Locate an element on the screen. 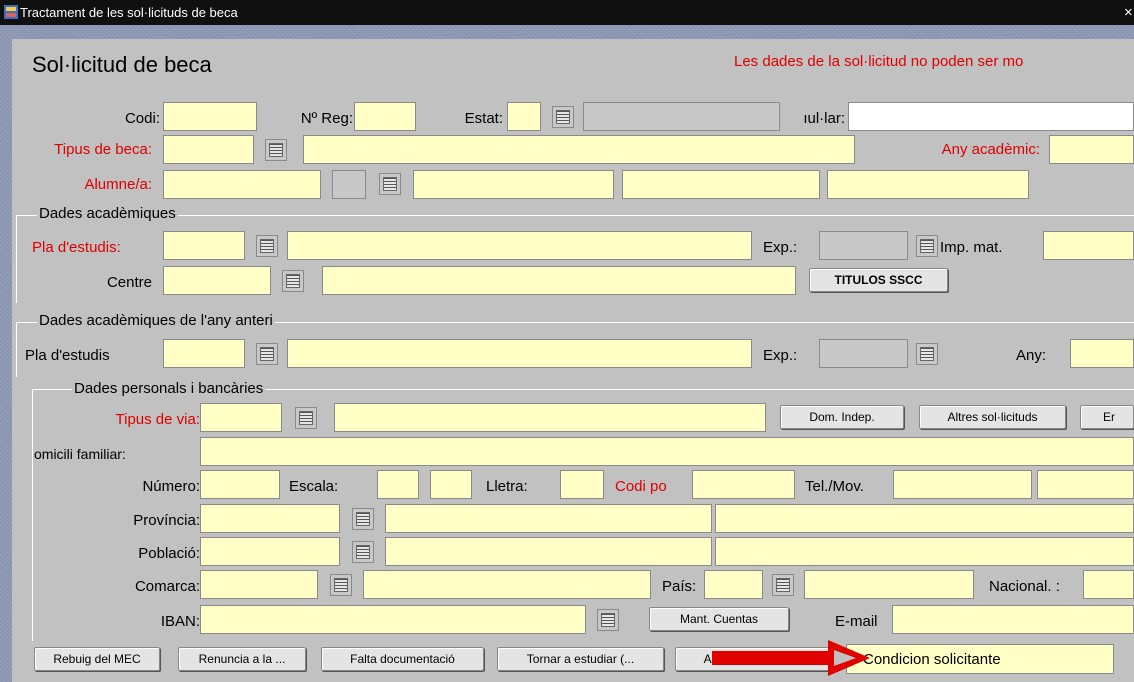  comarca-name-field is located at coordinates (507, 584).